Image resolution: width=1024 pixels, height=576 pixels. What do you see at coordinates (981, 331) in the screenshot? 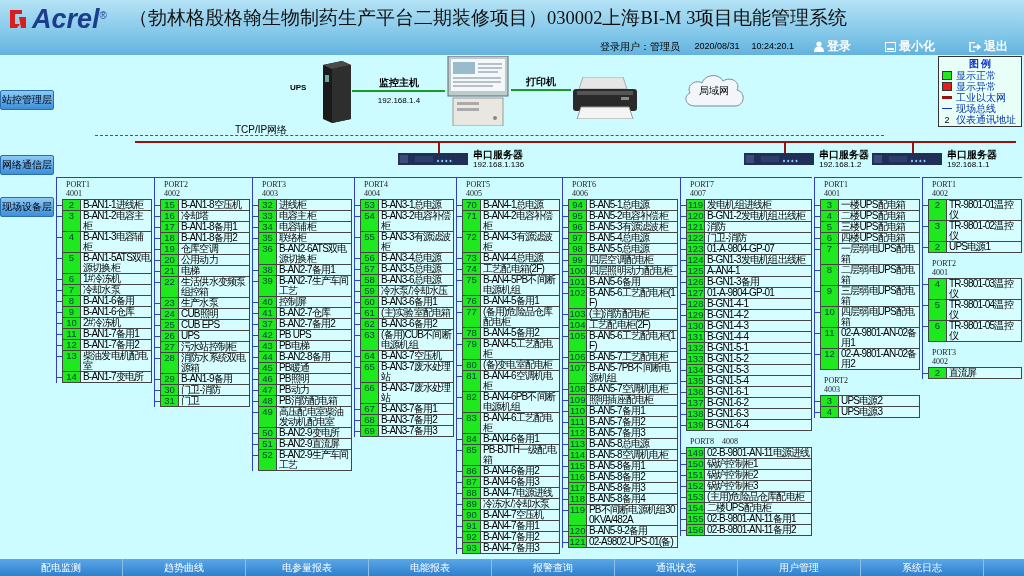
I see `device-name: TR-9801-05温控仪` at bounding box center [981, 331].